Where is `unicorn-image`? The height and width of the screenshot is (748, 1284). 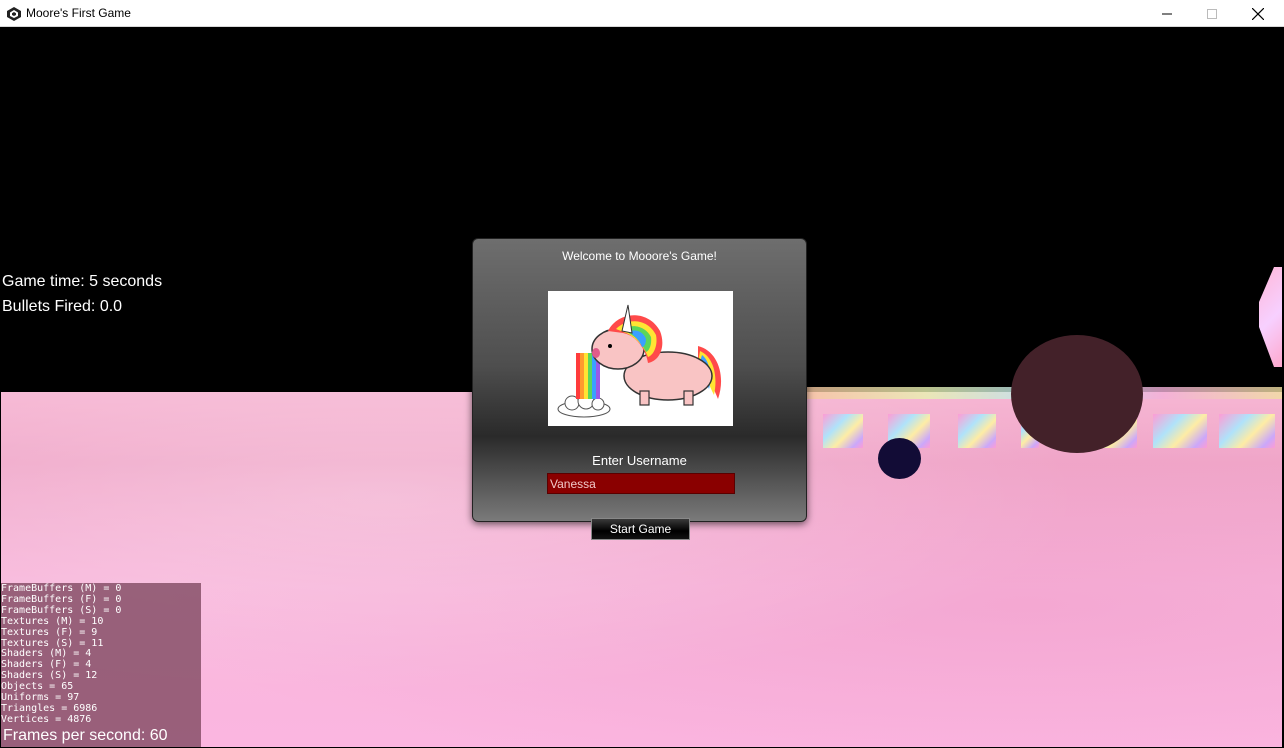 unicorn-image is located at coordinates (640, 358).